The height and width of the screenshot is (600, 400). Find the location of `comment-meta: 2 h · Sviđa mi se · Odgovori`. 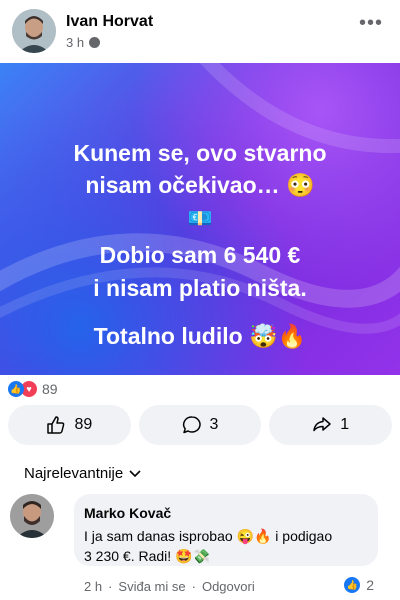

comment-meta: 2 h · Sviđa mi se · Odgovori is located at coordinates (169, 586).